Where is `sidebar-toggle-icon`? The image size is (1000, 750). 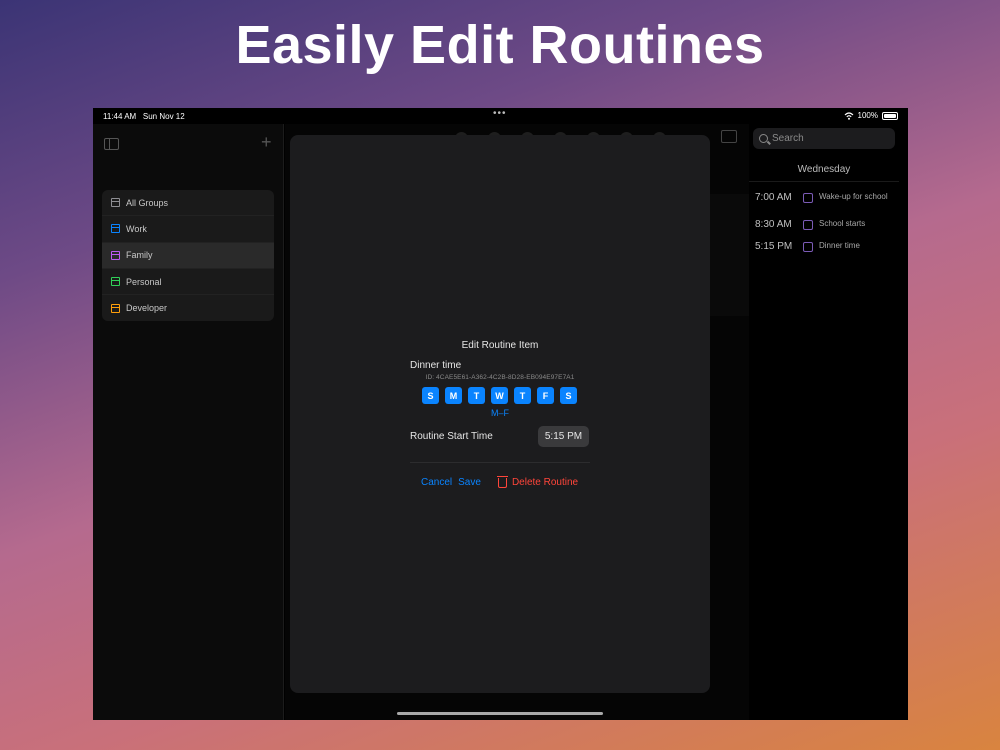 sidebar-toggle-icon is located at coordinates (111, 144).